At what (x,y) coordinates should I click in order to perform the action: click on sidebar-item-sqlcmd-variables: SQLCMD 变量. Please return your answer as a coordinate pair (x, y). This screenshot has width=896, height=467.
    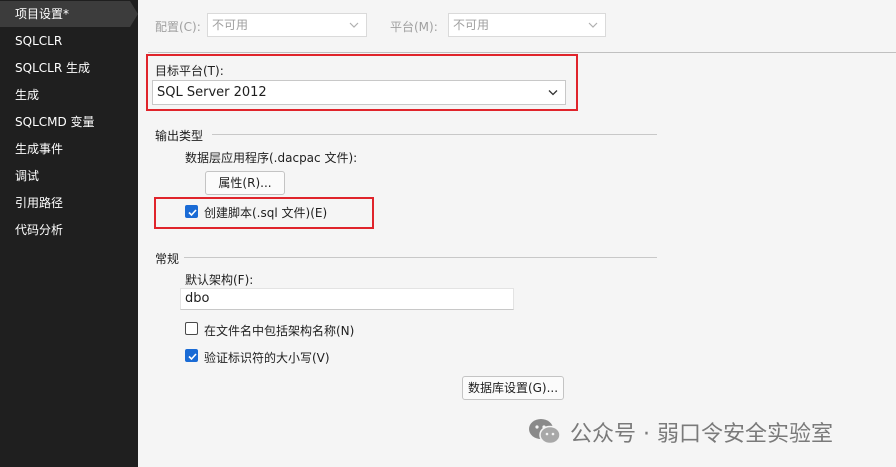
    Looking at the image, I should click on (69, 122).